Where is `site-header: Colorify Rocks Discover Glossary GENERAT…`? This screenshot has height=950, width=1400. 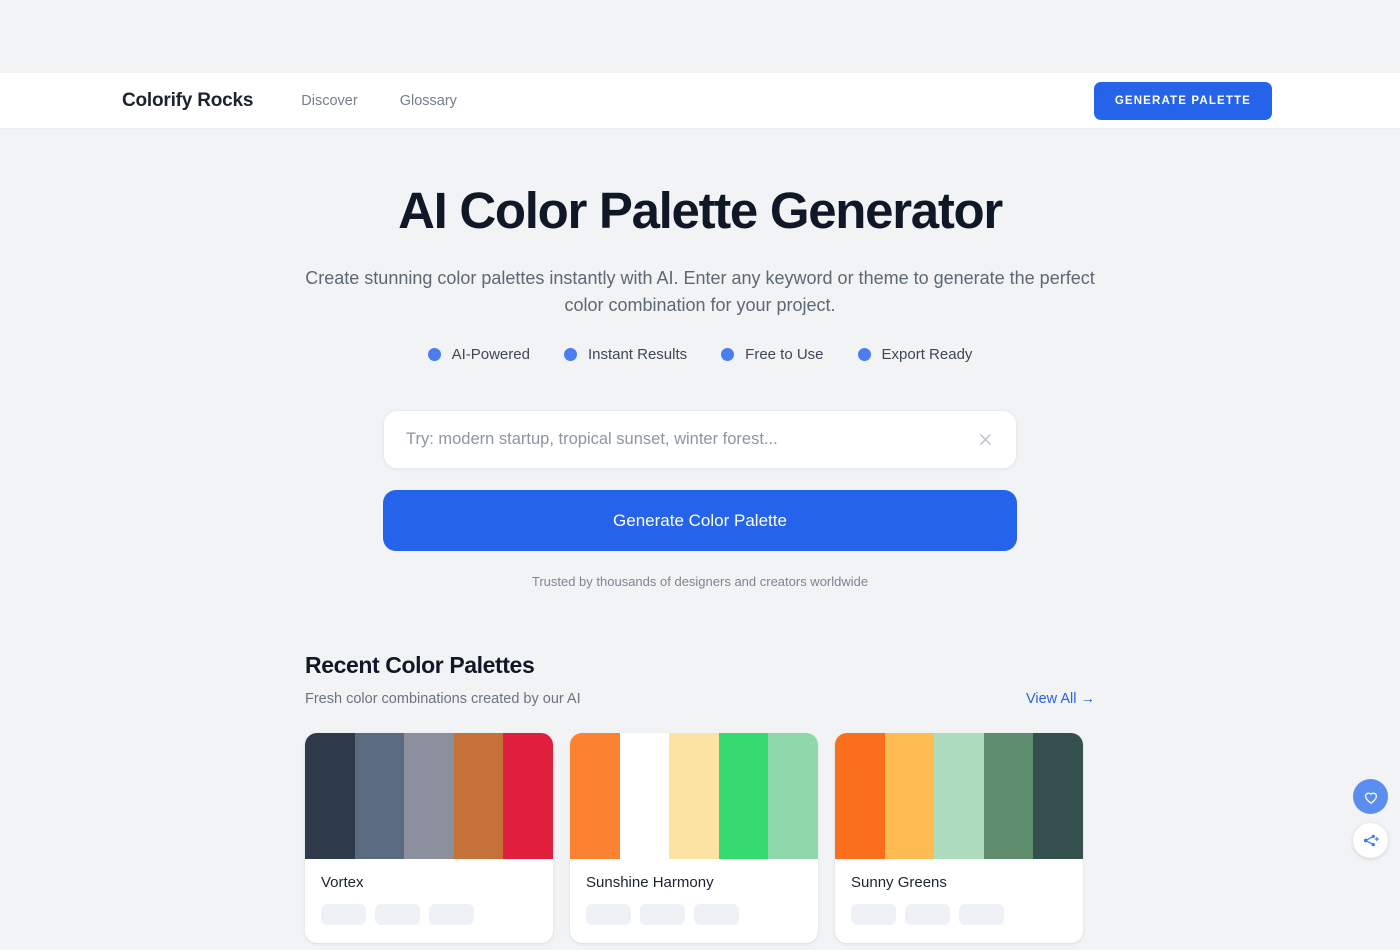 site-header: Colorify Rocks Discover Glossary GENERAT… is located at coordinates (700, 101).